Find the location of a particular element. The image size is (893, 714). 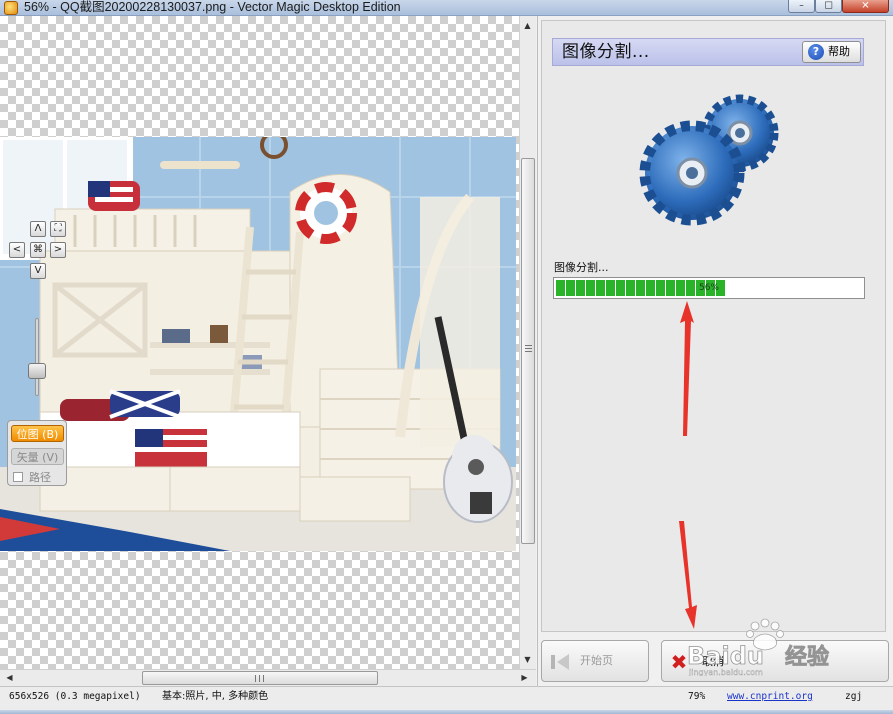

start-page-label: 开始页 is located at coordinates (596, 660).